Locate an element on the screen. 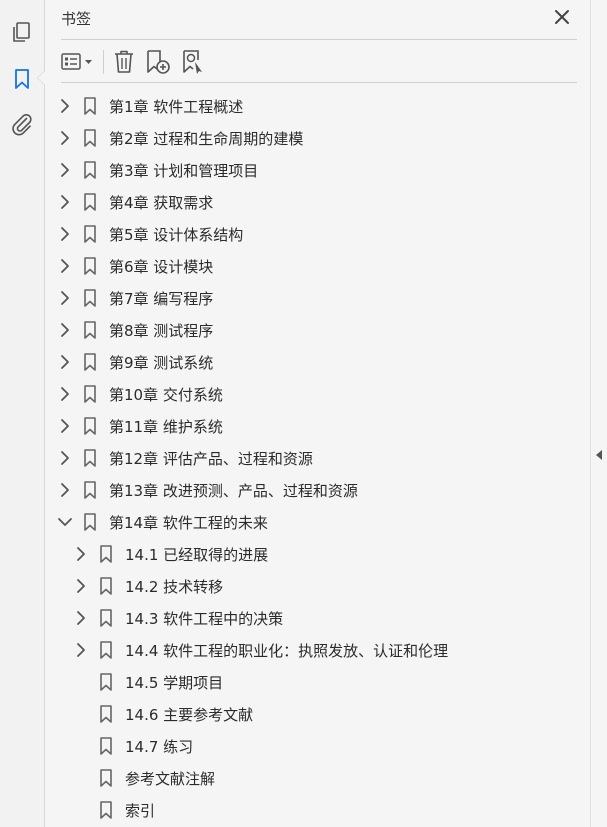  bookmark-label: 第14章 软件工程的未来 is located at coordinates (188, 522).